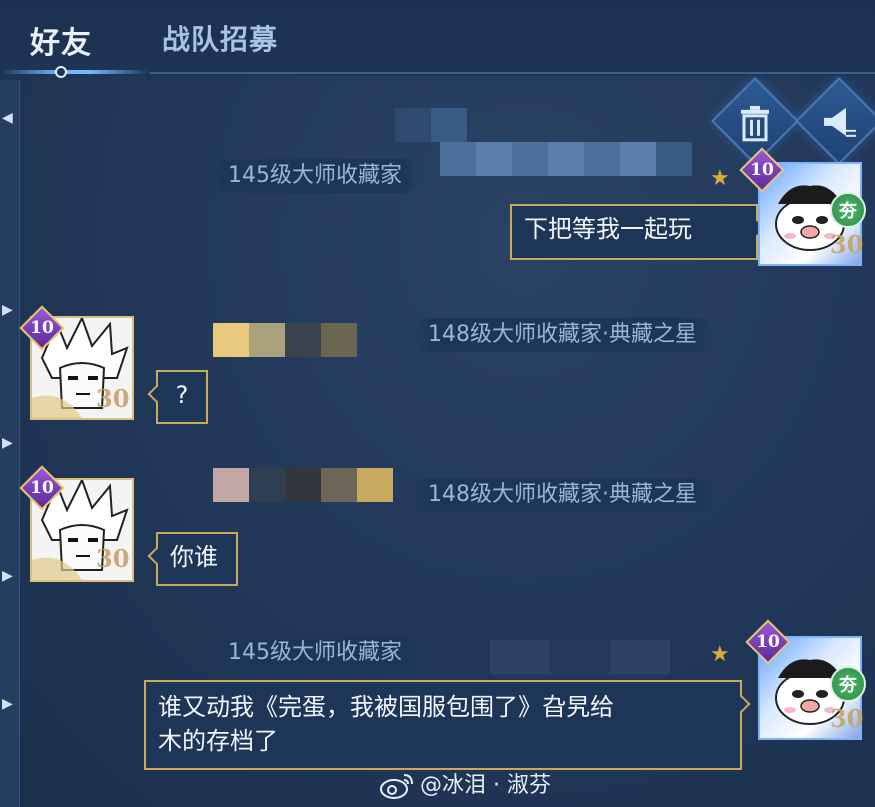  What do you see at coordinates (218, 741) in the screenshot?
I see `message-text-line: 木的存档了` at bounding box center [218, 741].